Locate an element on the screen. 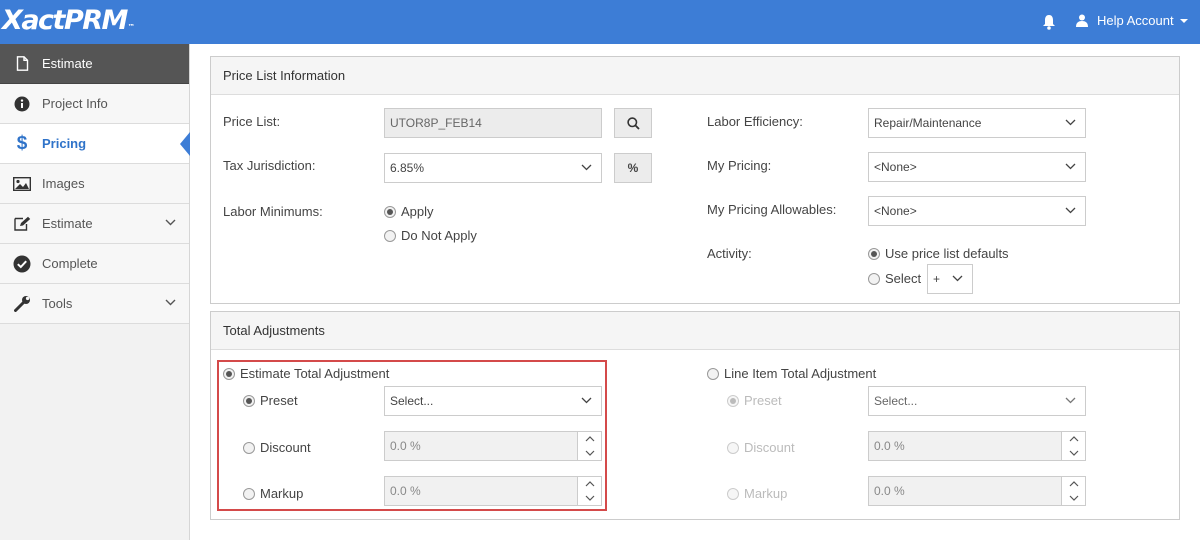 This screenshot has width=1200, height=540. user-icon is located at coordinates (1082, 20).